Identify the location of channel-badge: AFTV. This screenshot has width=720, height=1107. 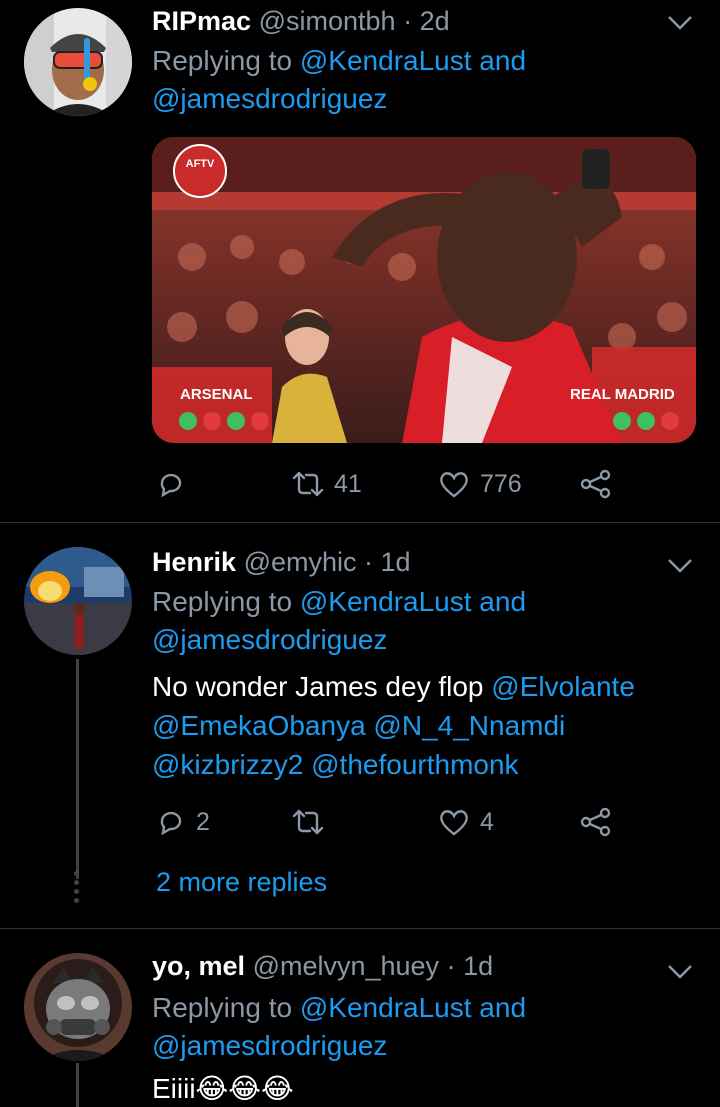
(200, 164).